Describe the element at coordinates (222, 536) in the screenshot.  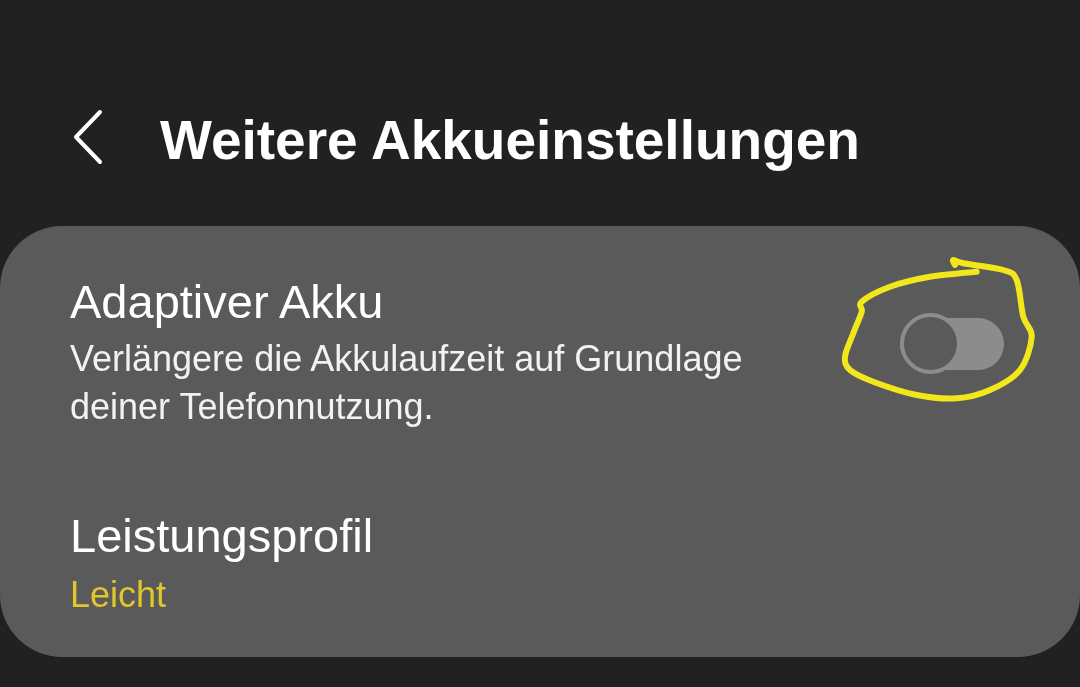
I see `setting-title: Leistungsprofil` at that location.